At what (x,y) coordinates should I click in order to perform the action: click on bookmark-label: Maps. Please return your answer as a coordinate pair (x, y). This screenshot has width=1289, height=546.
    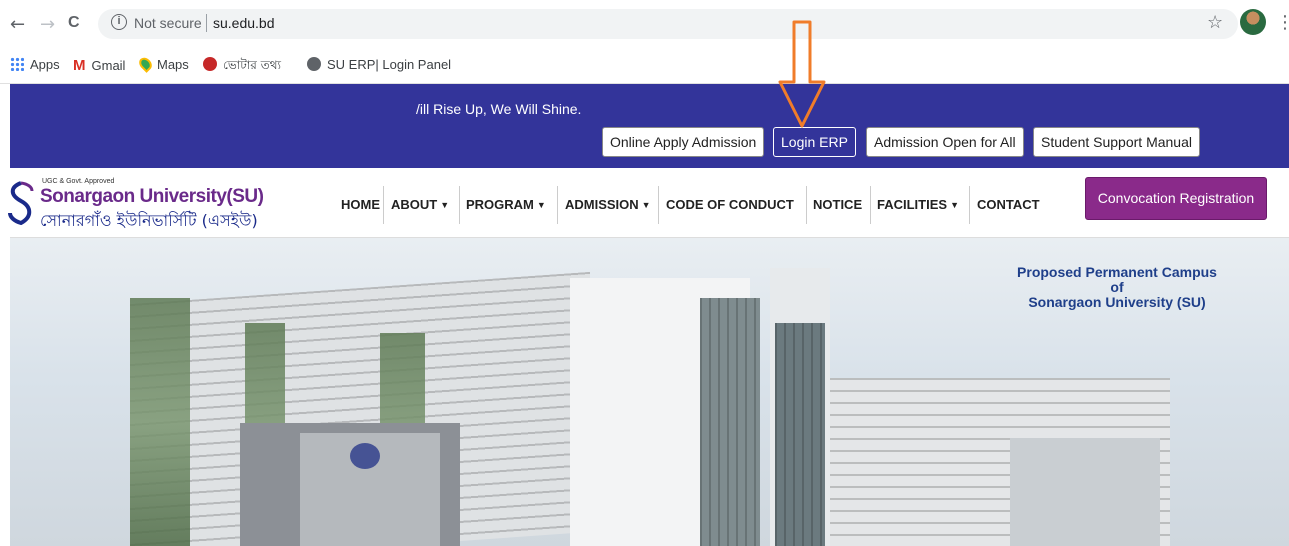
    Looking at the image, I should click on (173, 64).